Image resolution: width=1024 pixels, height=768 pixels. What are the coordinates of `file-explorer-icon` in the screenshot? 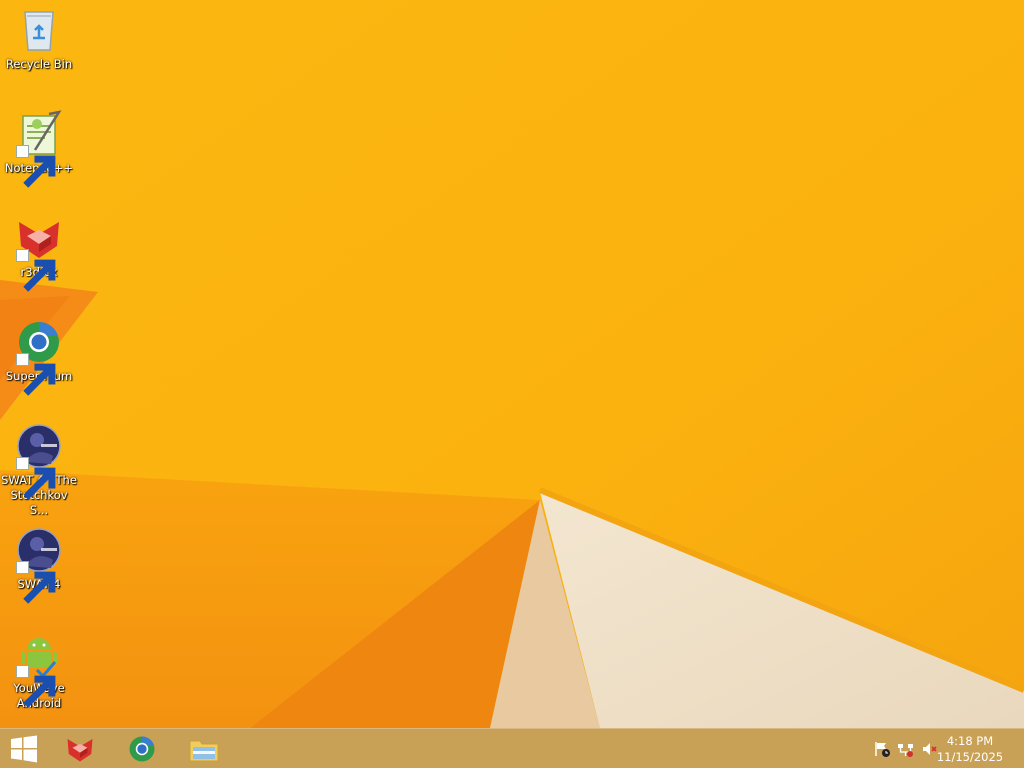 It's located at (204, 751).